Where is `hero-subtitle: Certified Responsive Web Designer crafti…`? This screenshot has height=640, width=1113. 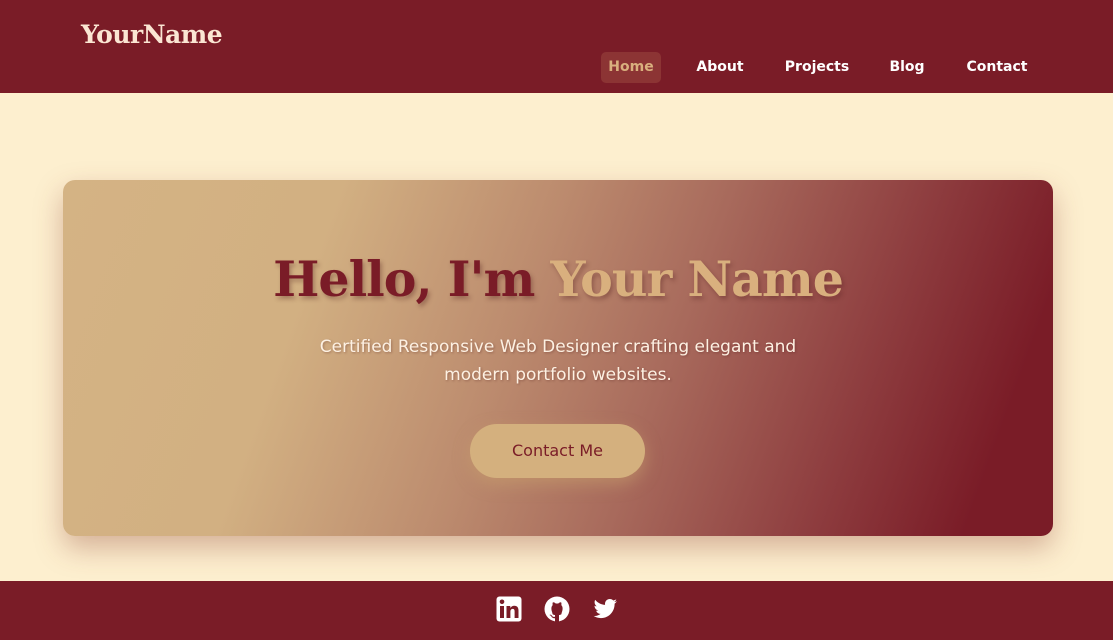 hero-subtitle: Certified Responsive Web Designer crafti… is located at coordinates (558, 361).